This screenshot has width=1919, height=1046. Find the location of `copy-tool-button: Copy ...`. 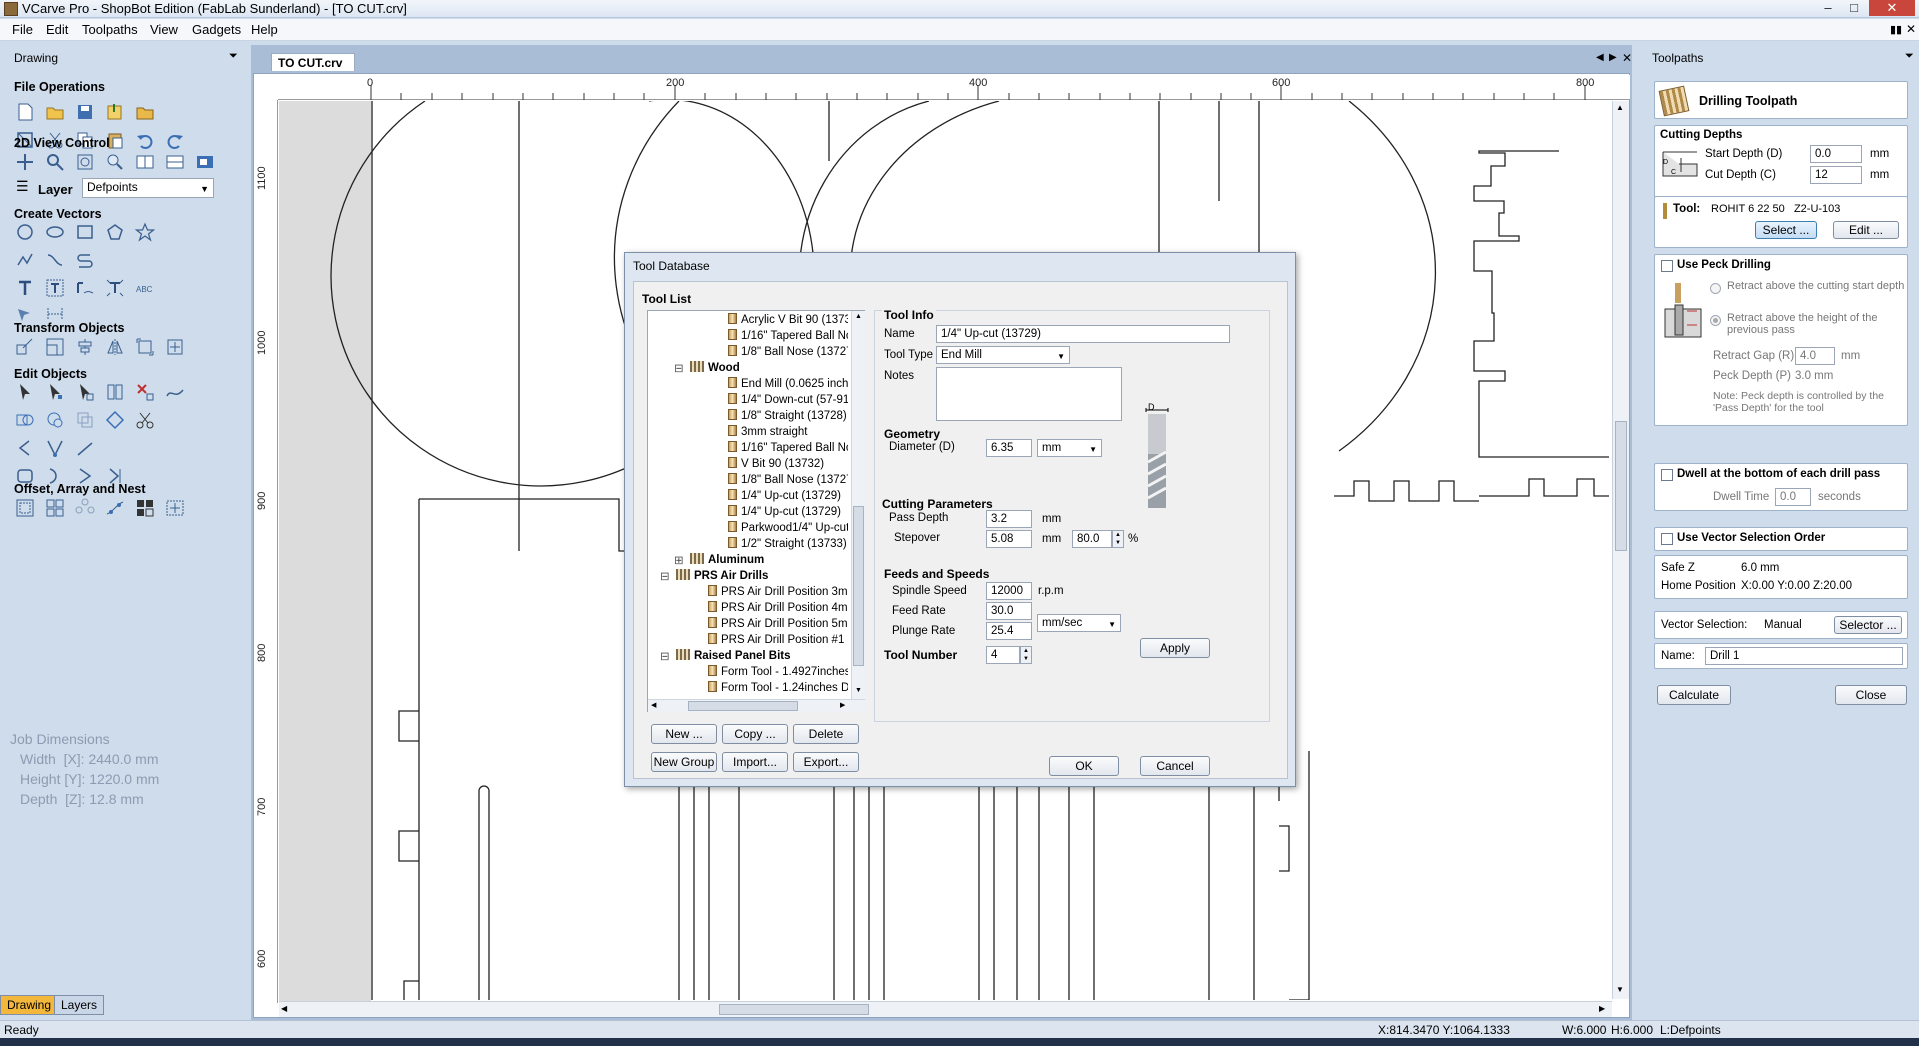

copy-tool-button: Copy ... is located at coordinates (755, 734).